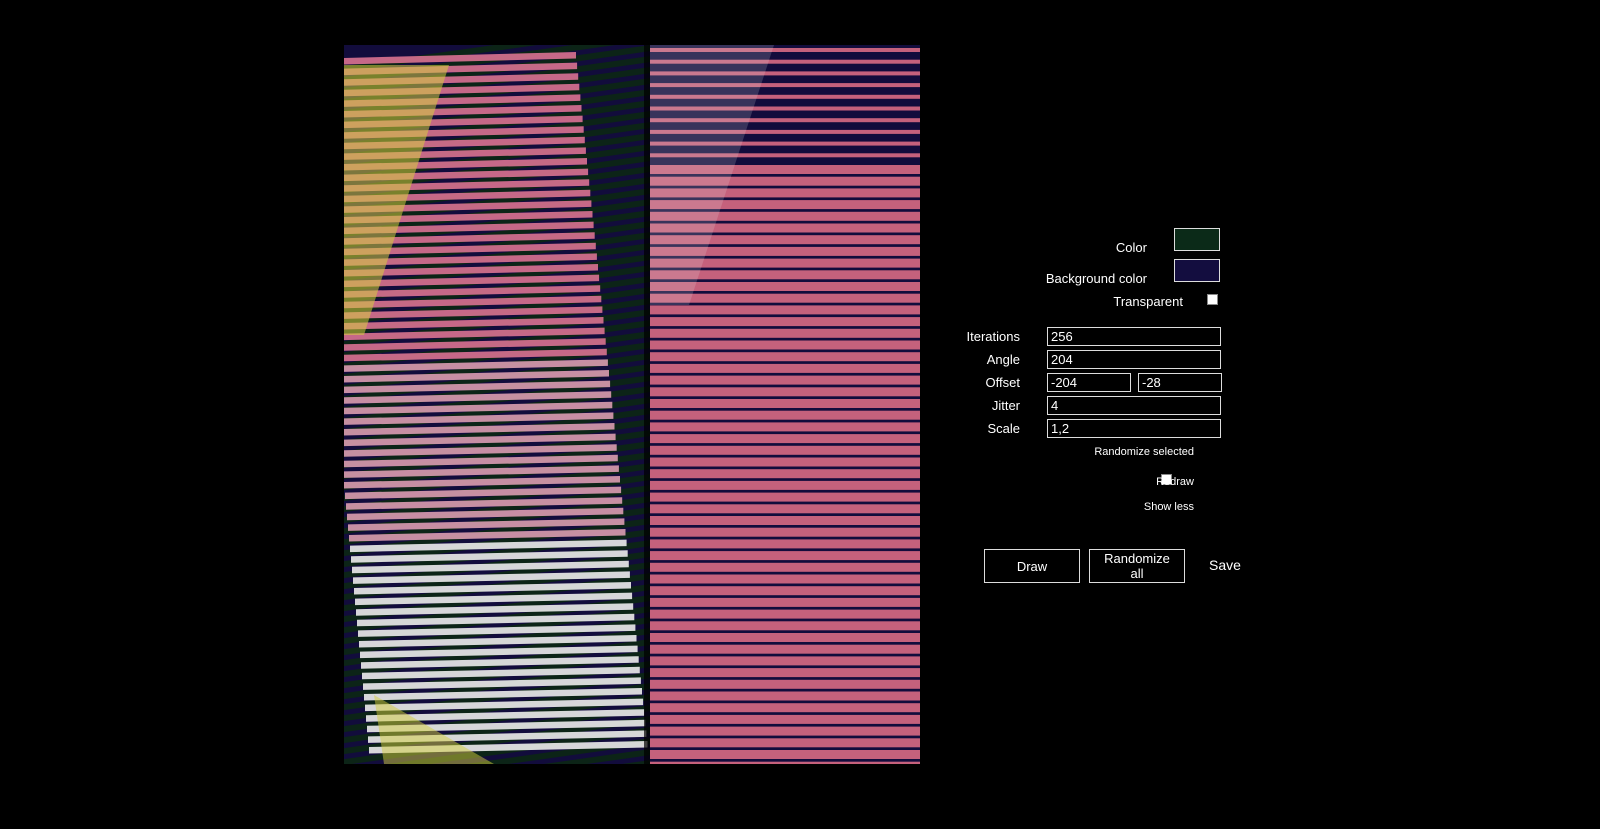  I want to click on offset-y-input: -28, so click(1180, 382).